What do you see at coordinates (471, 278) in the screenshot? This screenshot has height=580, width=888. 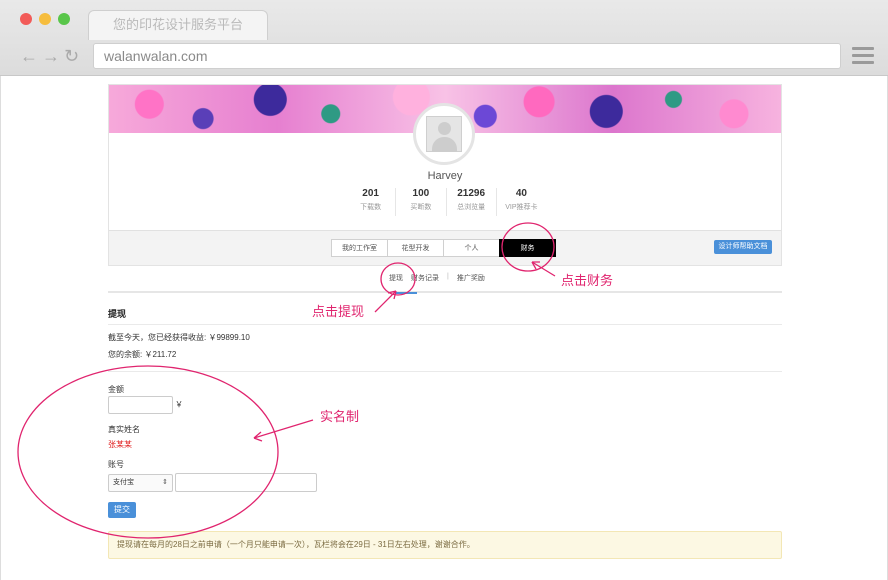 I see `subnav-referral-rewards: 推广奖励` at bounding box center [471, 278].